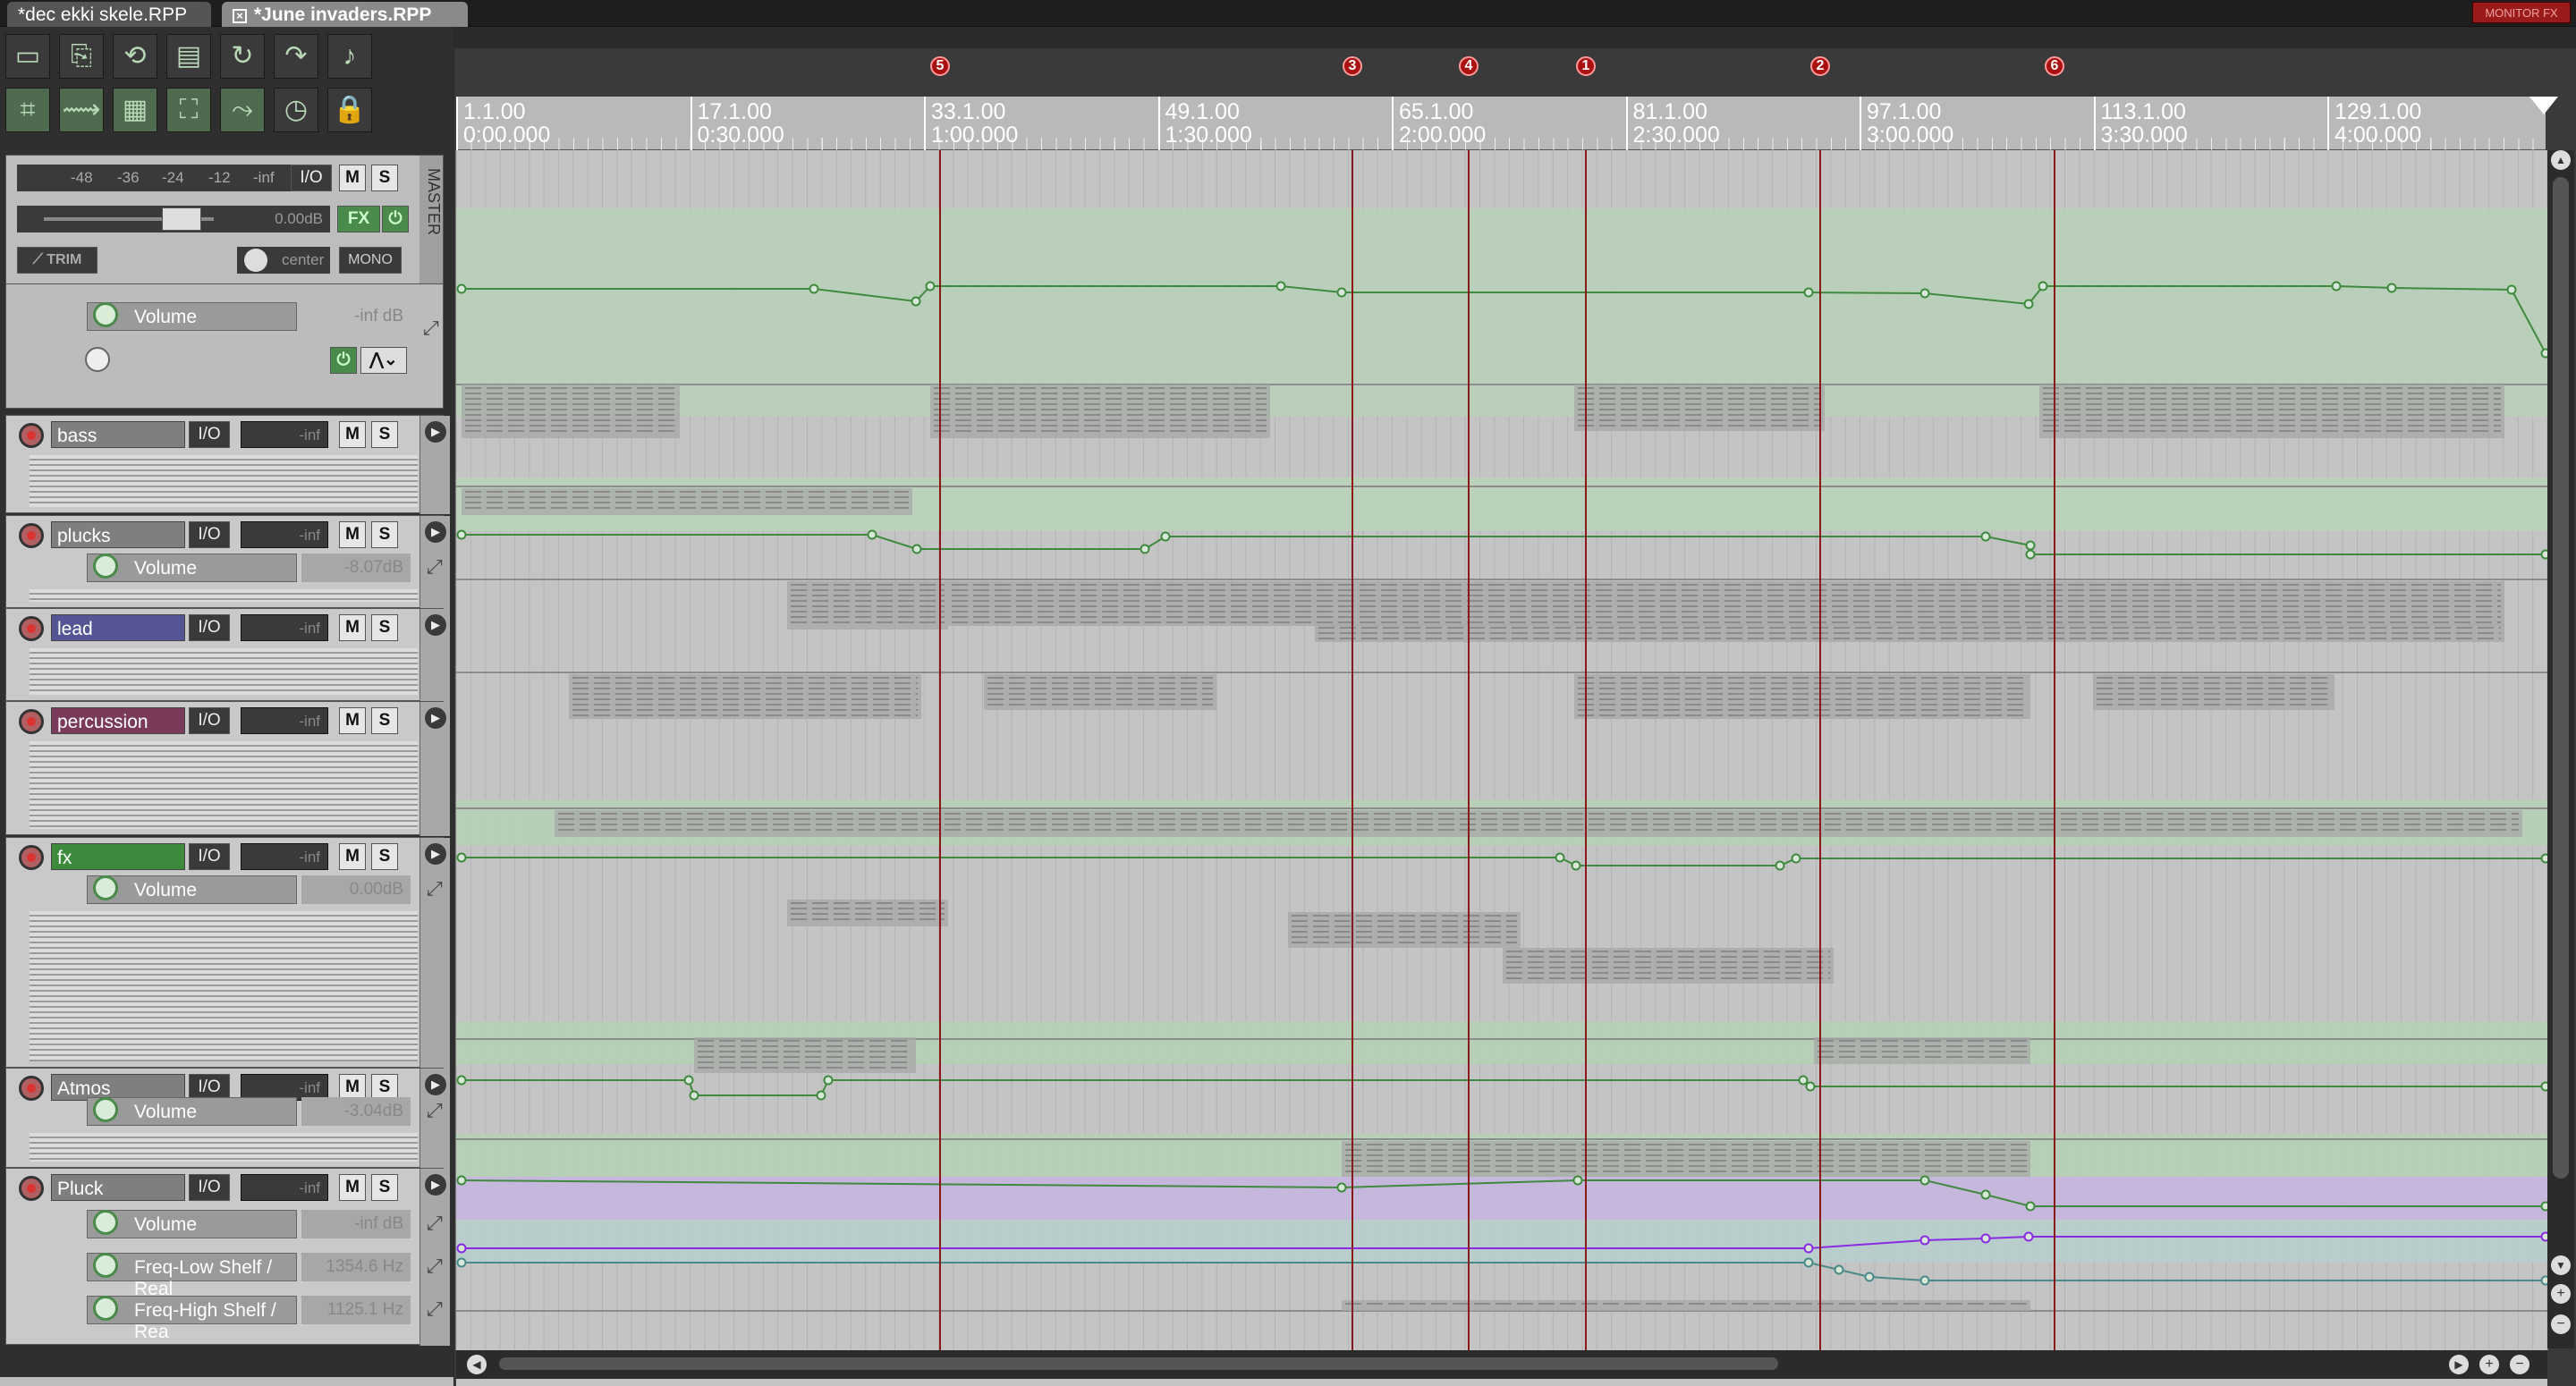  Describe the element at coordinates (1469, 66) in the screenshot. I see `marker-4: 4` at that location.